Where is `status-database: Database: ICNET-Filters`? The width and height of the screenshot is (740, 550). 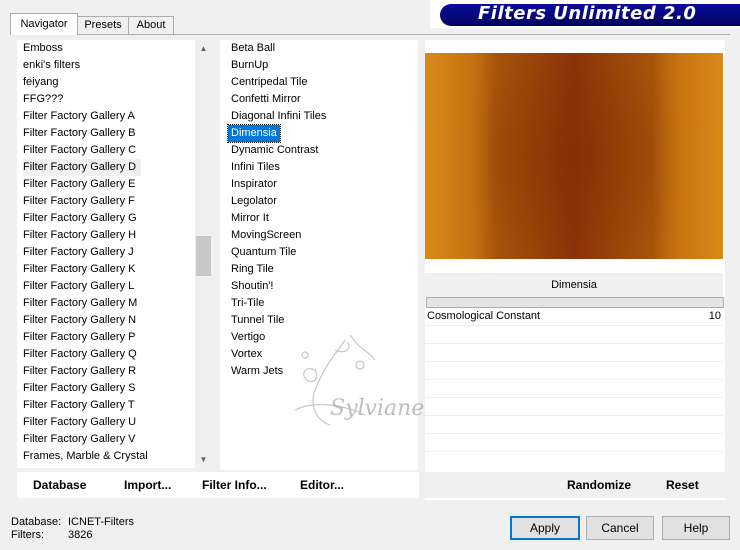
status-database: Database: ICNET-Filters is located at coordinates (72, 522).